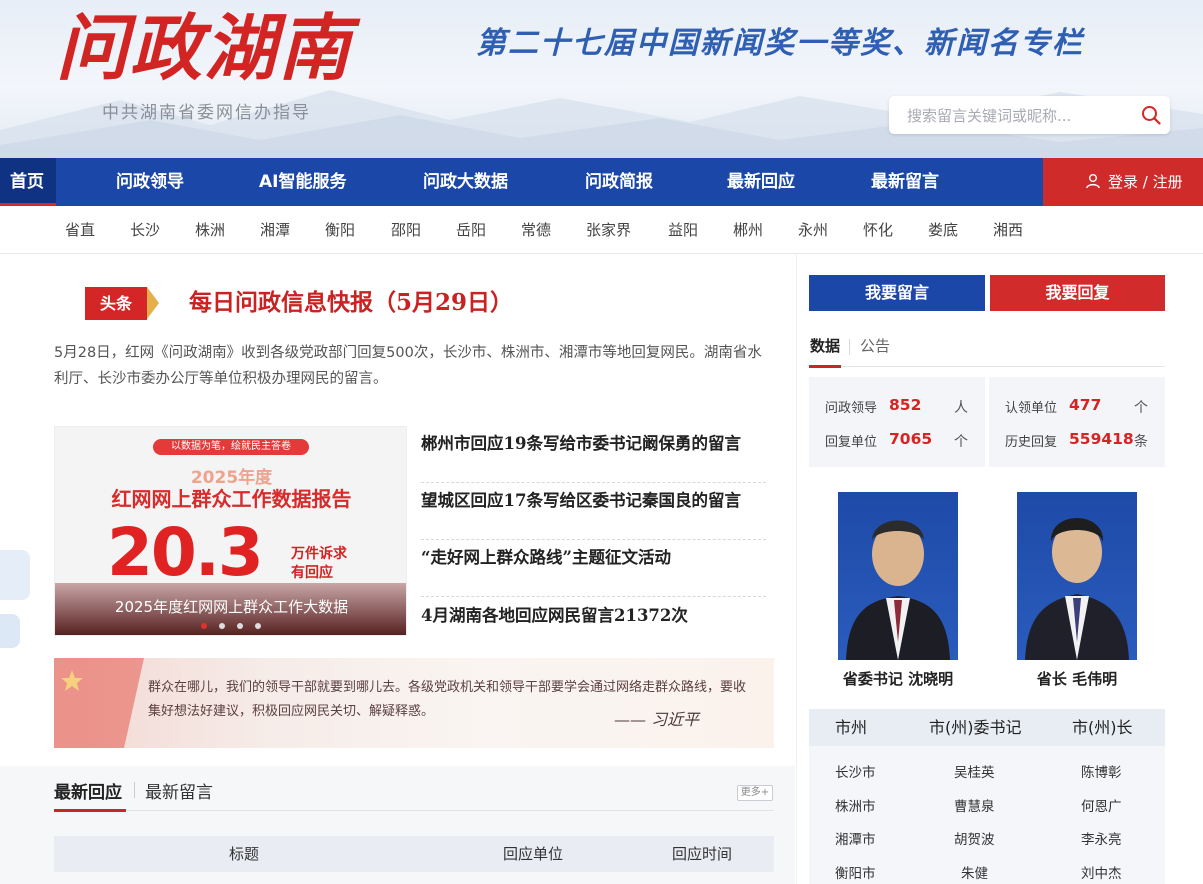  What do you see at coordinates (905, 182) in the screenshot?
I see `nav-item-latest-message: 最新留言` at bounding box center [905, 182].